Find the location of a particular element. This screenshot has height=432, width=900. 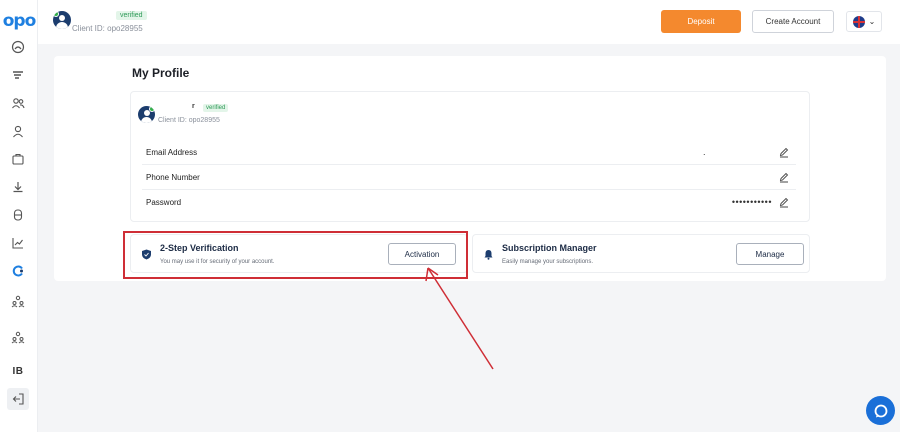

page-title: My Profile is located at coordinates (161, 73).